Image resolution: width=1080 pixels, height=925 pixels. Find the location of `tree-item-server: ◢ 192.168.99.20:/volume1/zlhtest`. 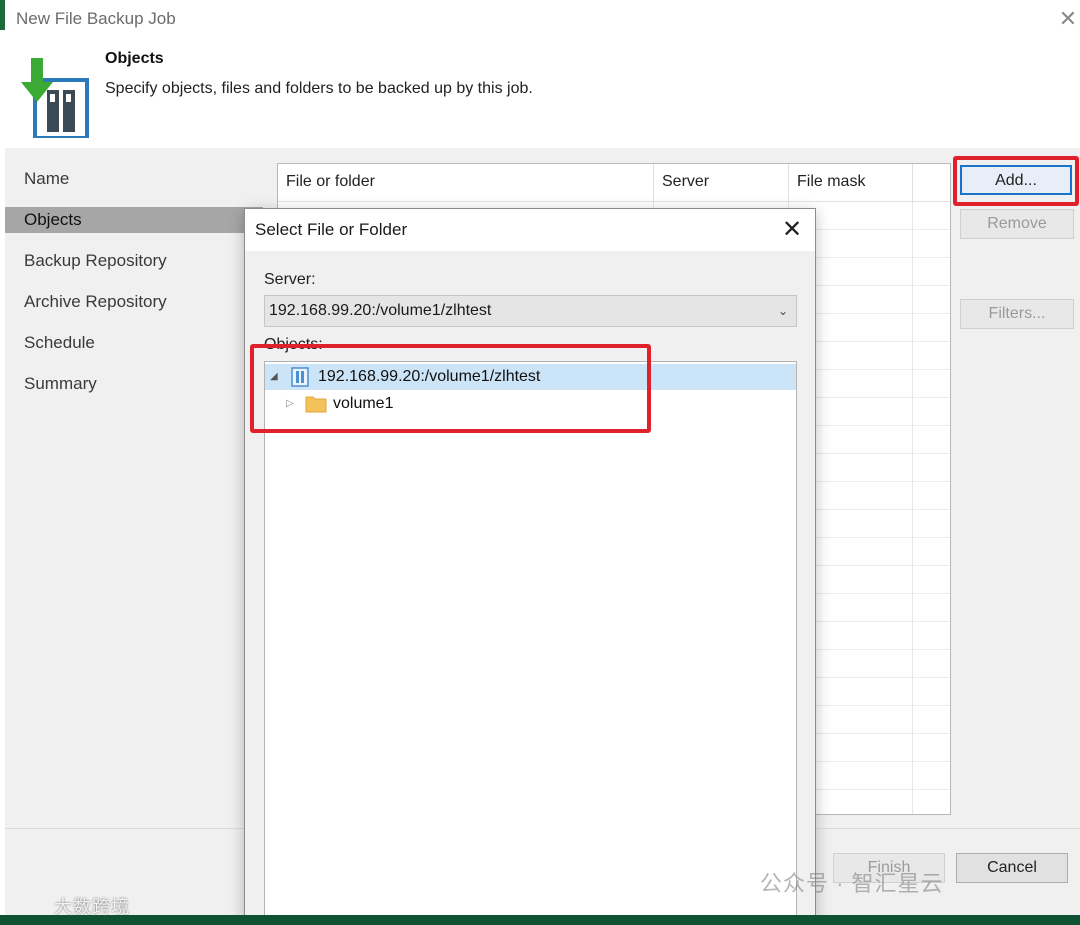

tree-item-server: ◢ 192.168.99.20:/volume1/zlhtest is located at coordinates (530, 377).